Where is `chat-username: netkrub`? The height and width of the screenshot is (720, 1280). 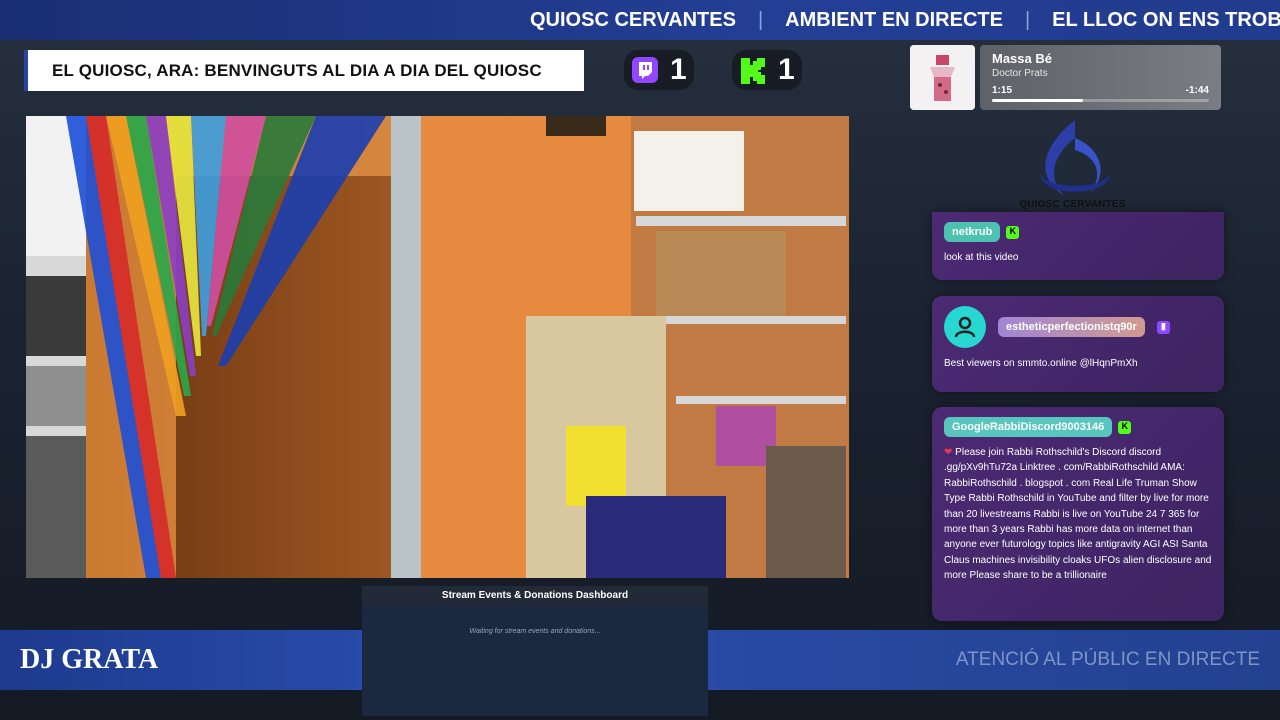
chat-username: netkrub is located at coordinates (972, 232).